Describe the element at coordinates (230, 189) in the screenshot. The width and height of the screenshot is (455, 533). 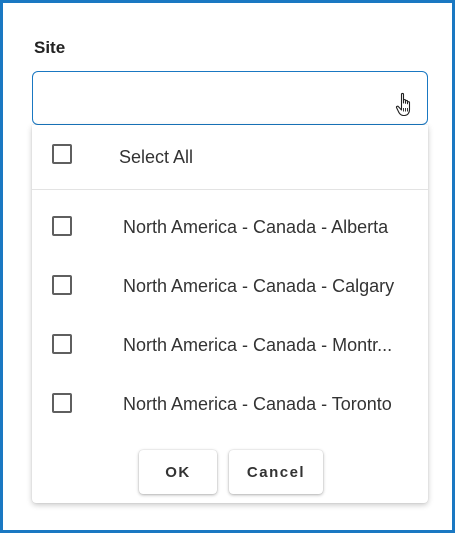
I see `dropdown-divider` at that location.